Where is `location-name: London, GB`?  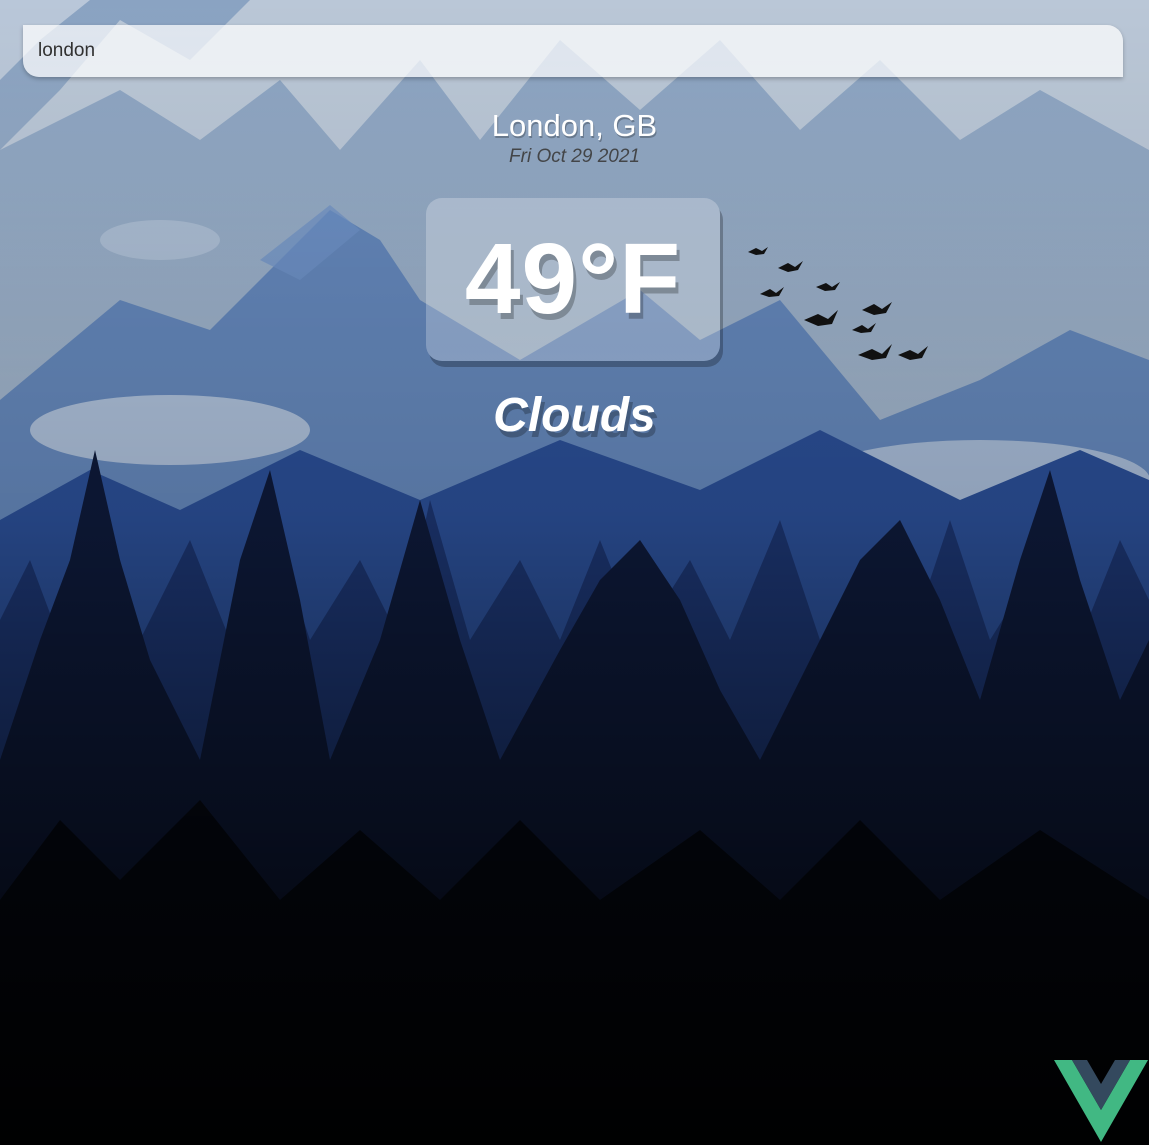 location-name: London, GB is located at coordinates (574, 125).